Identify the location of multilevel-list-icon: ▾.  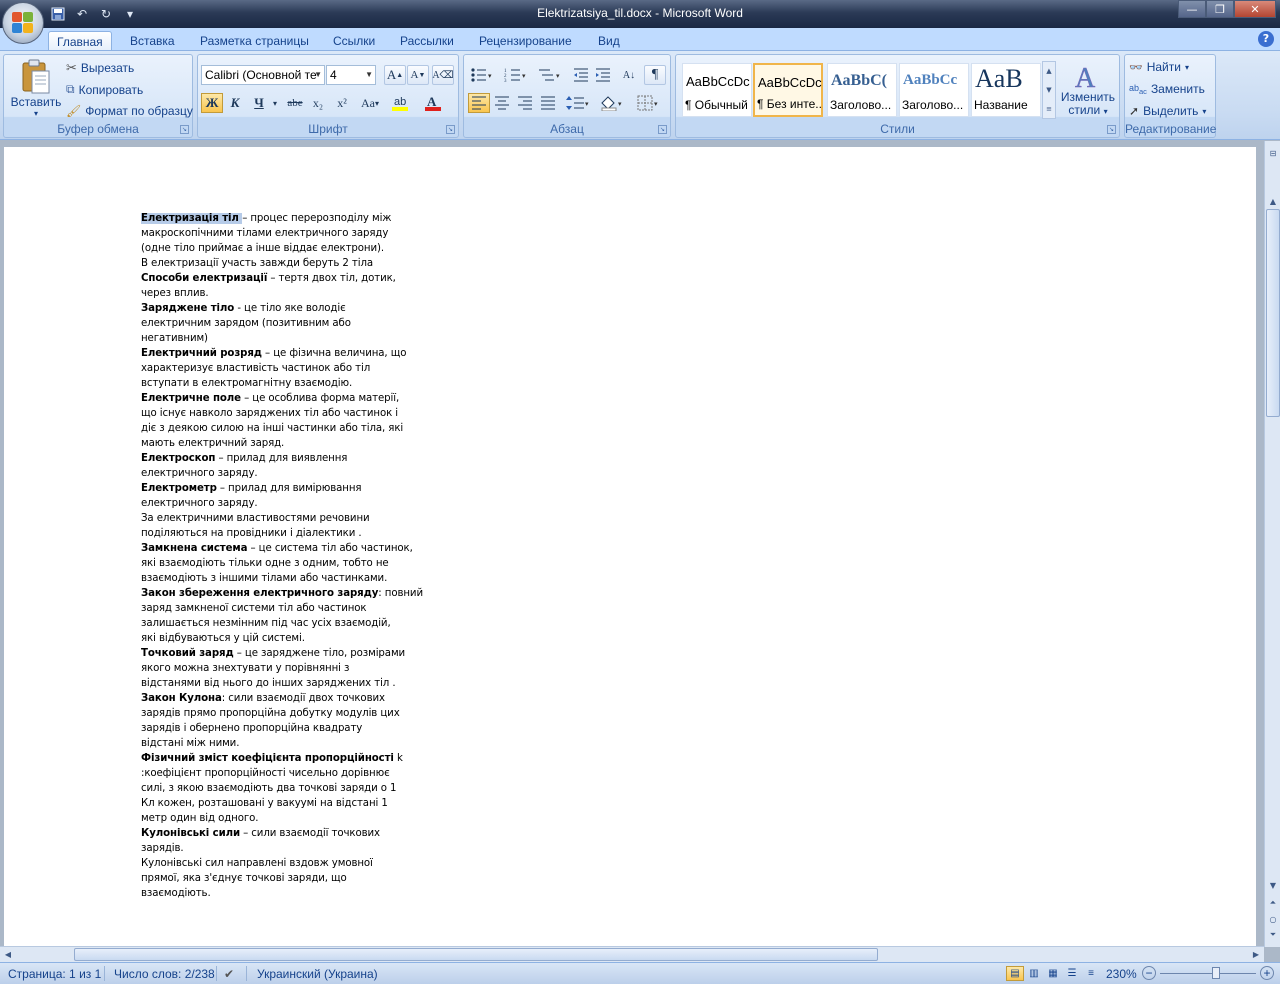
(550, 75).